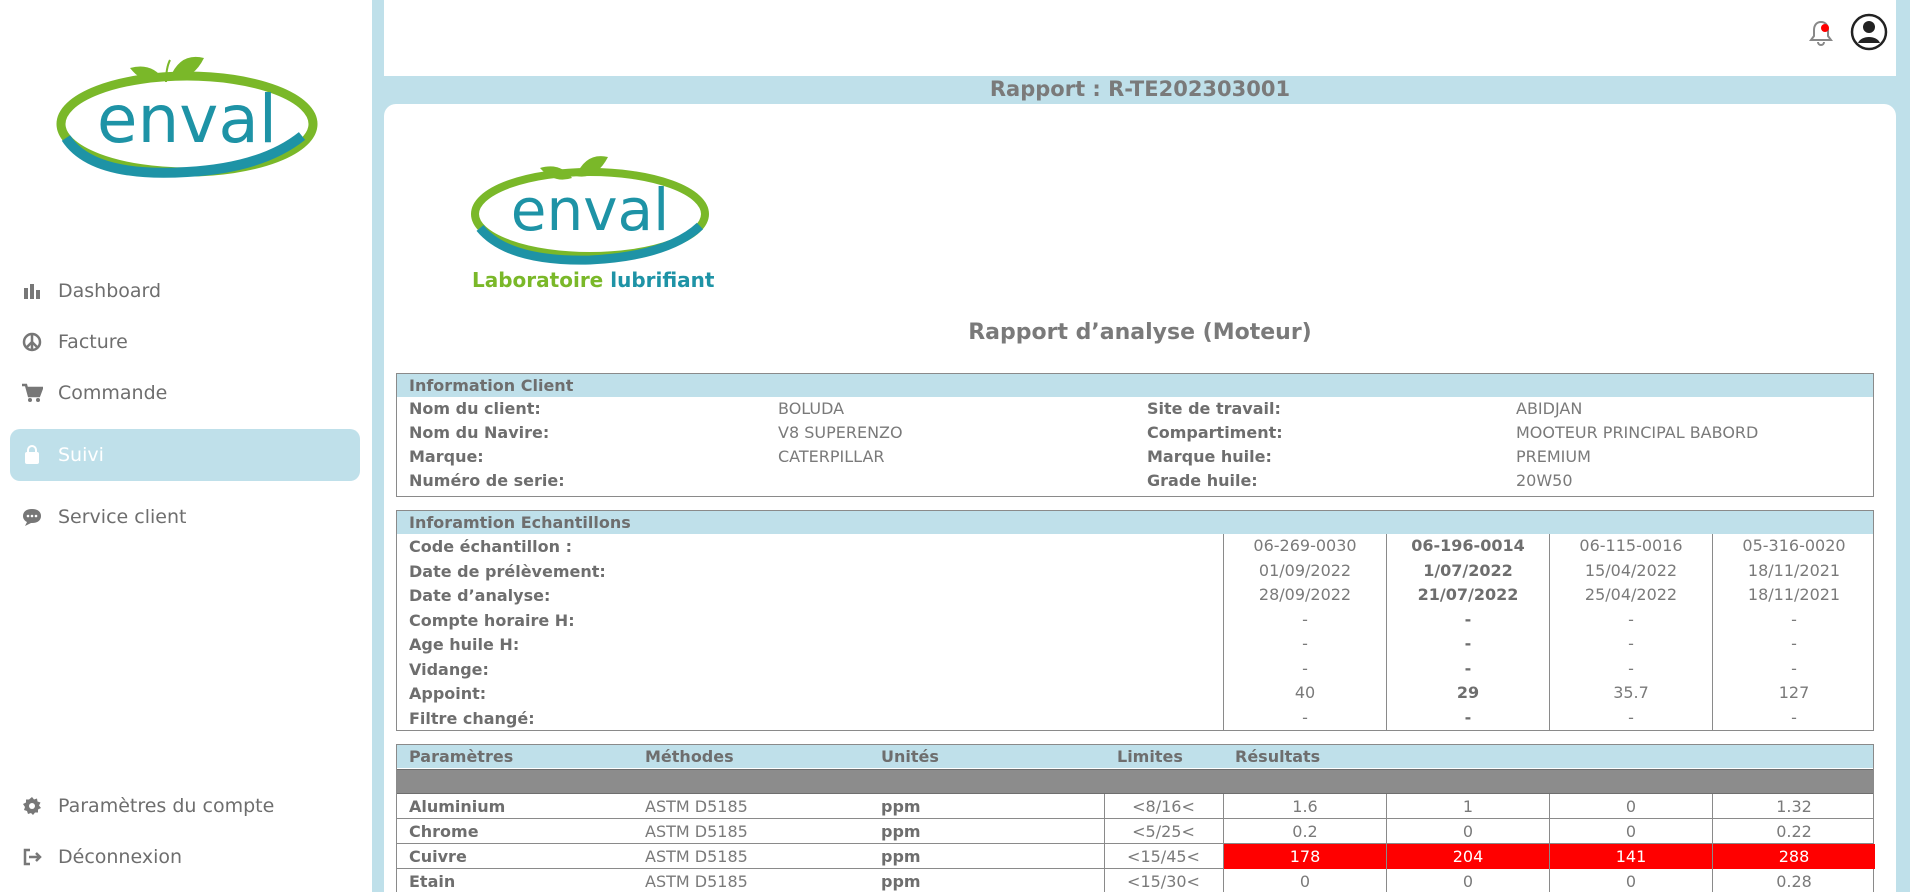 The height and width of the screenshot is (892, 1910). What do you see at coordinates (1793, 632) in the screenshot?
I see `sample-column: 05-316-0020 18/11/2021 18/11/2021- - -127-` at bounding box center [1793, 632].